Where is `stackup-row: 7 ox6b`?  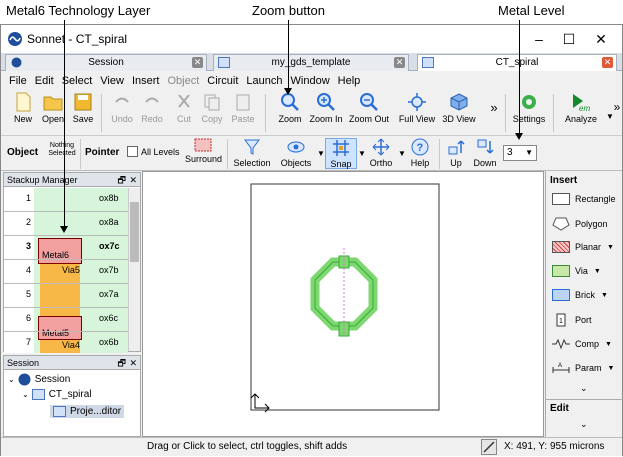
stackup-row: 7 ox6b is located at coordinates (66, 342).